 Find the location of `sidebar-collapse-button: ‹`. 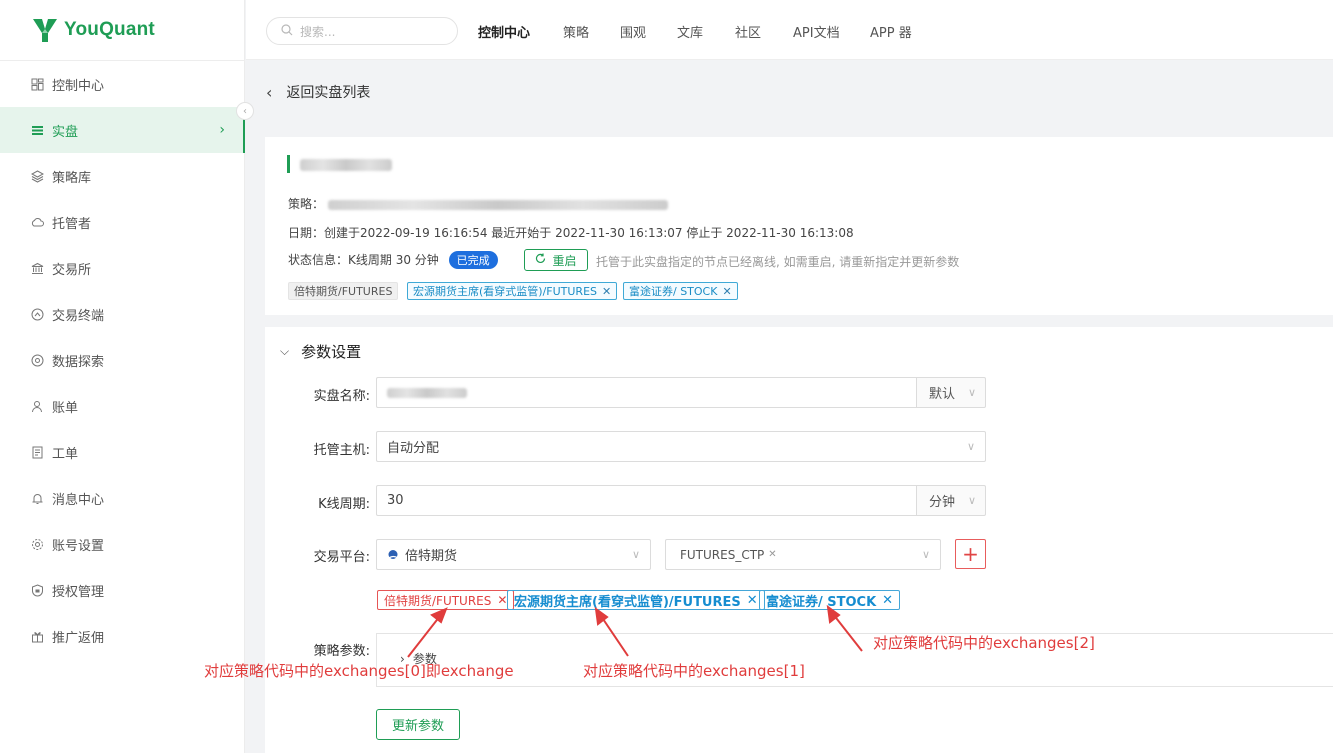

sidebar-collapse-button: ‹ is located at coordinates (245, 111).